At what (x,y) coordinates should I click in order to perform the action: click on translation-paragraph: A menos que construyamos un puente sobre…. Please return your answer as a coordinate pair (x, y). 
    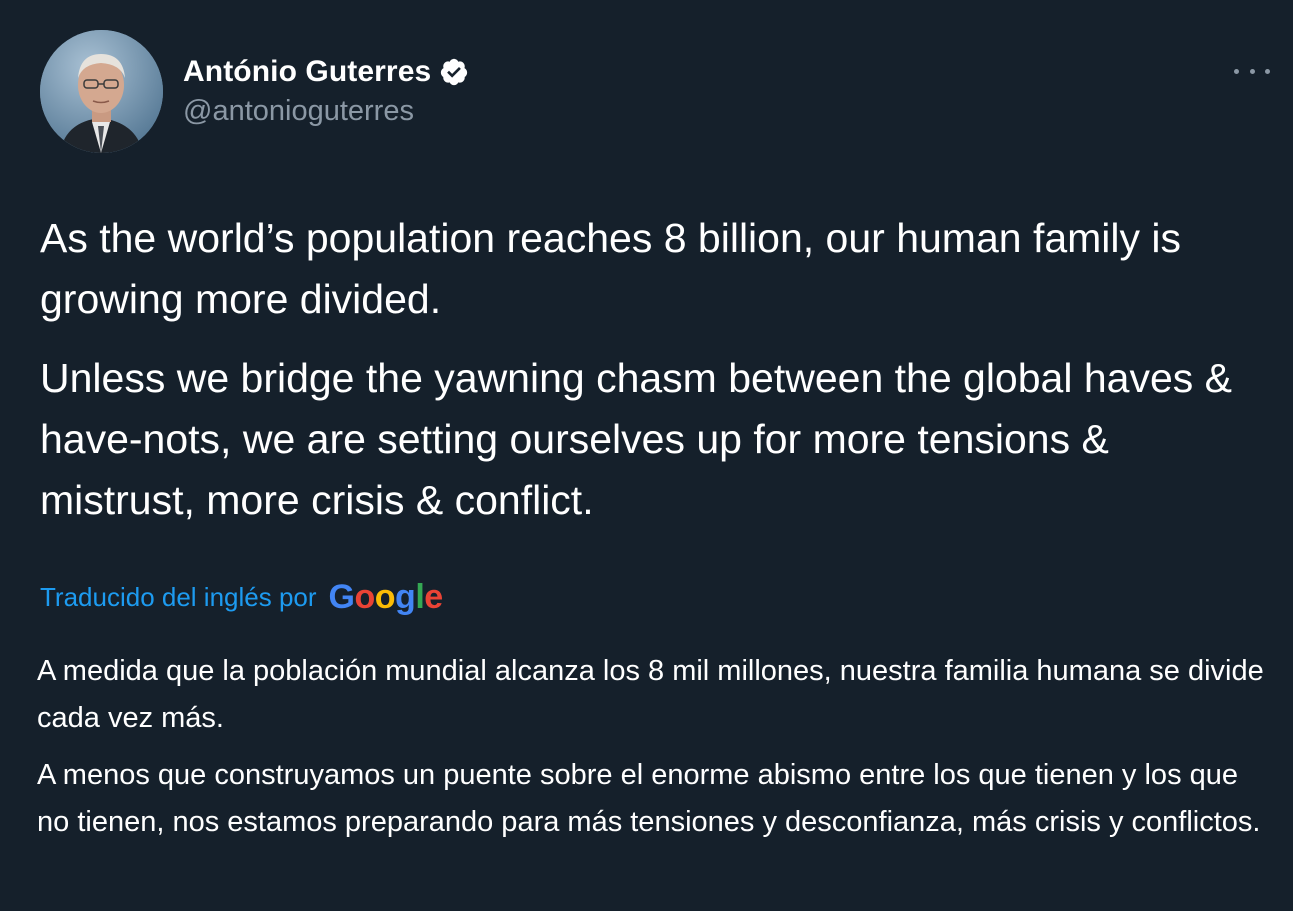
    Looking at the image, I should click on (649, 798).